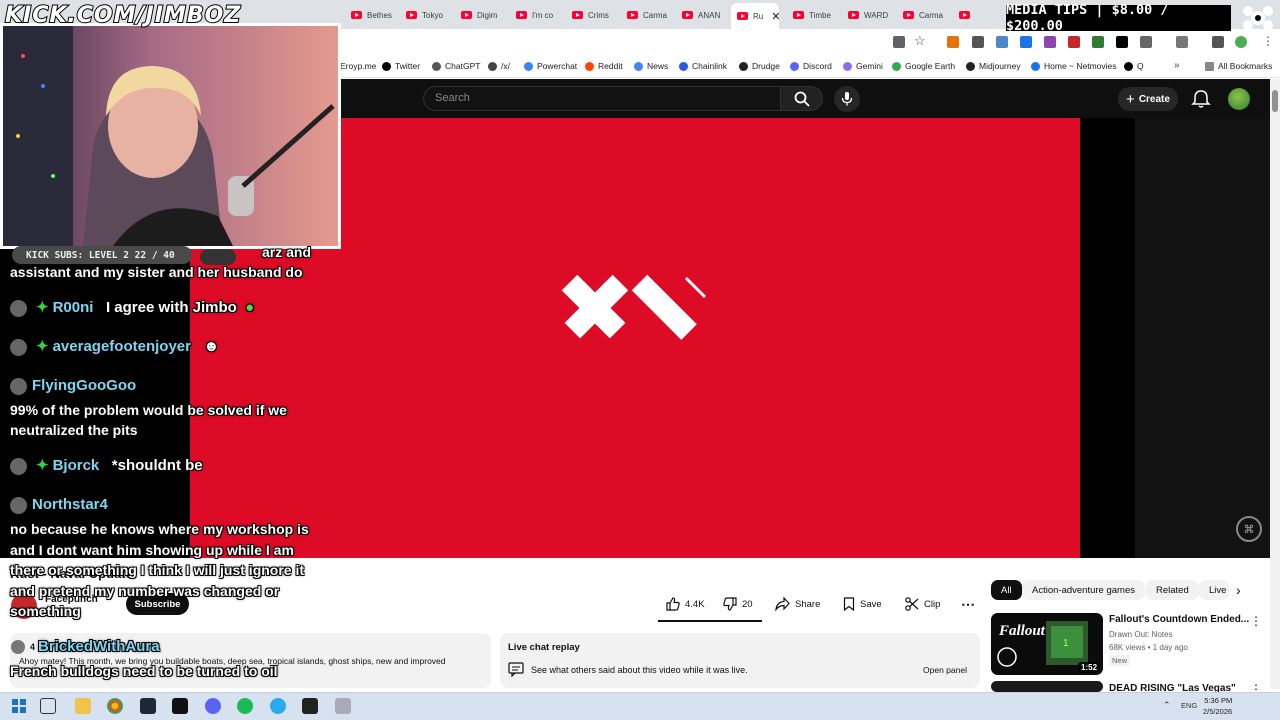  I want to click on metamask-extension-icon, so click(953, 42).